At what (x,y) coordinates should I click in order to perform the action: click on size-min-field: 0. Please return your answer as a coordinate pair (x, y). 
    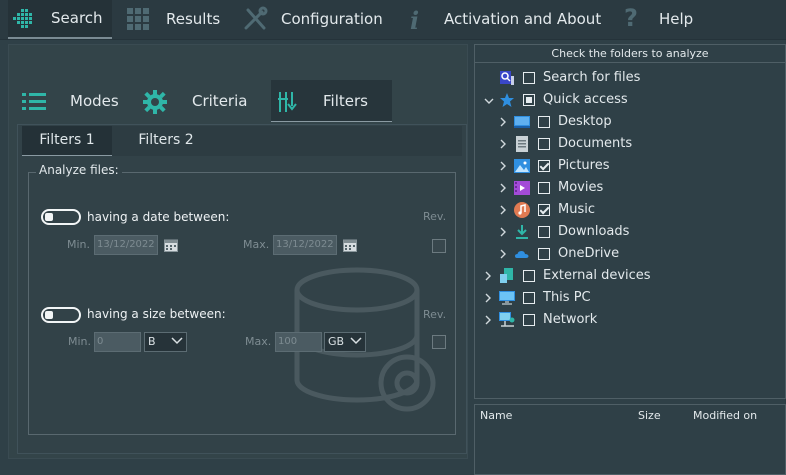
    Looking at the image, I should click on (117, 342).